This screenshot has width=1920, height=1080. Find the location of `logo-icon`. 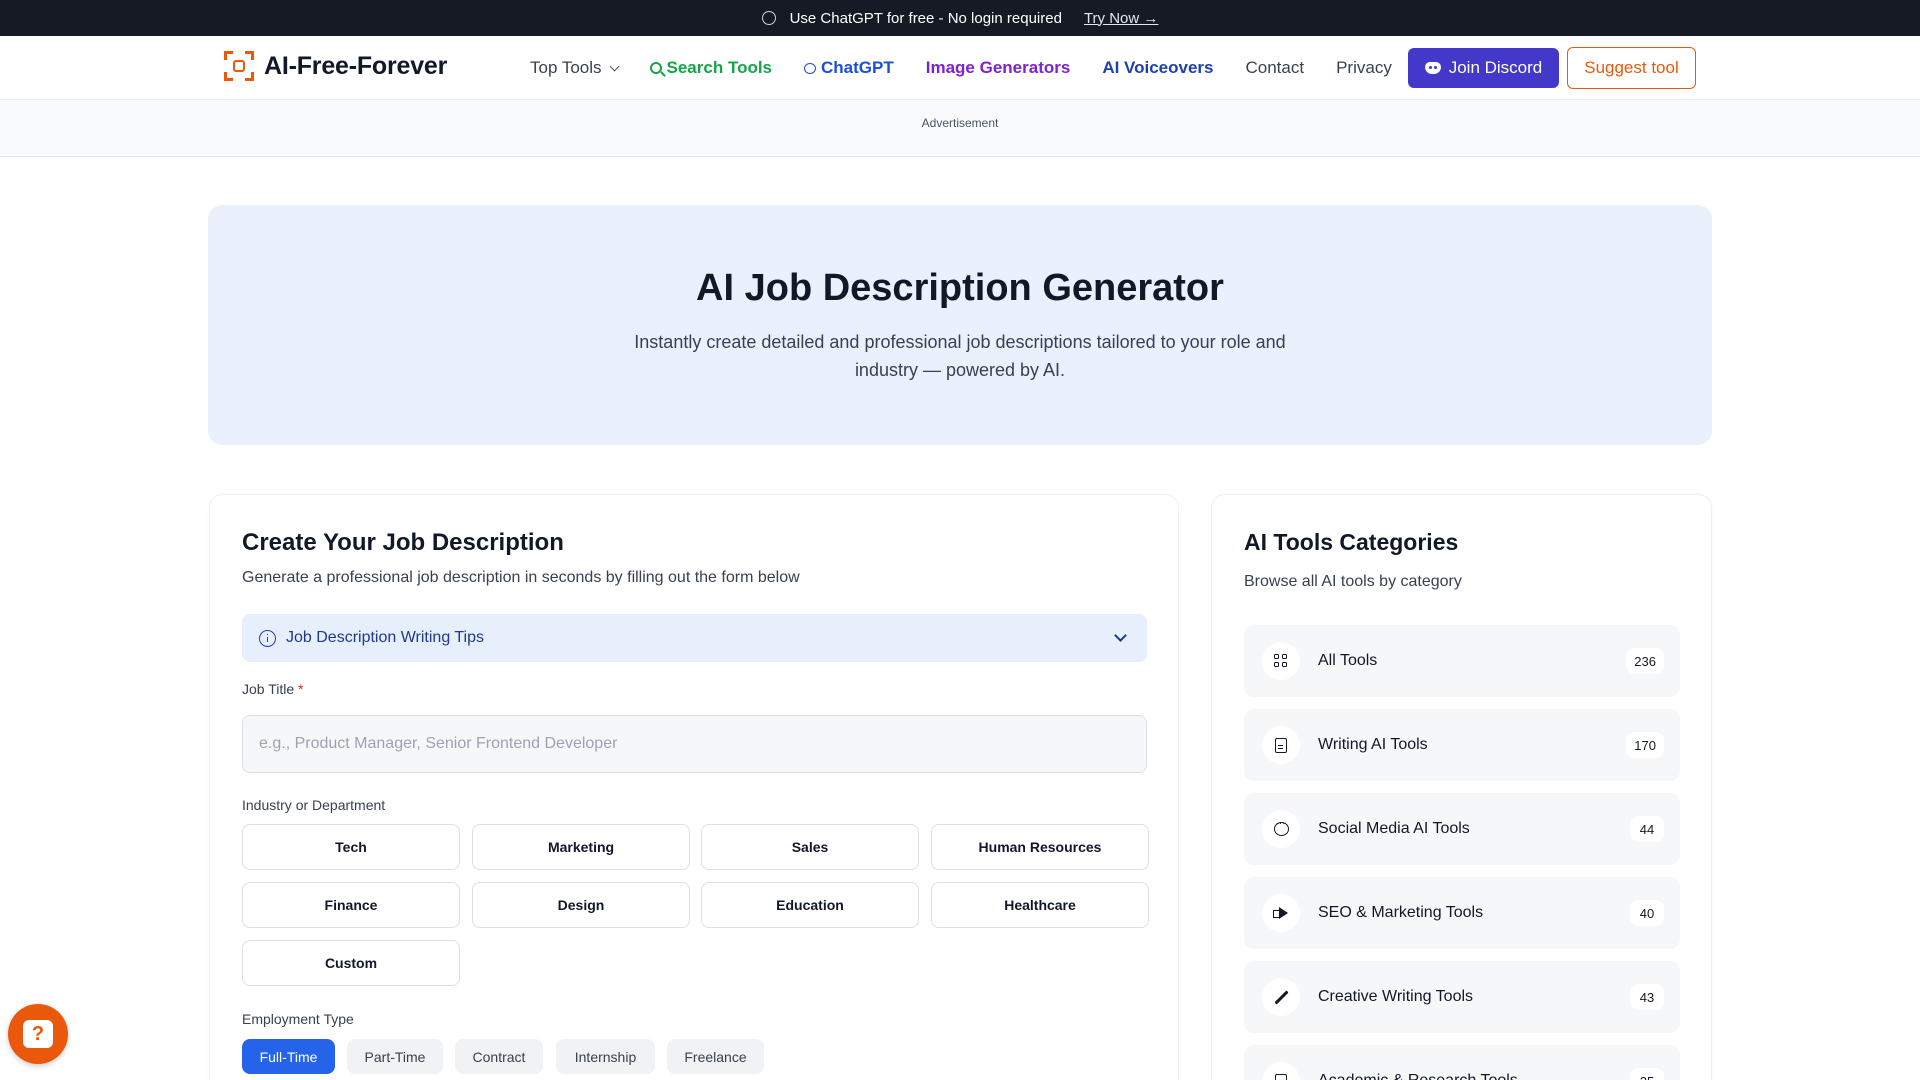

logo-icon is located at coordinates (239, 66).